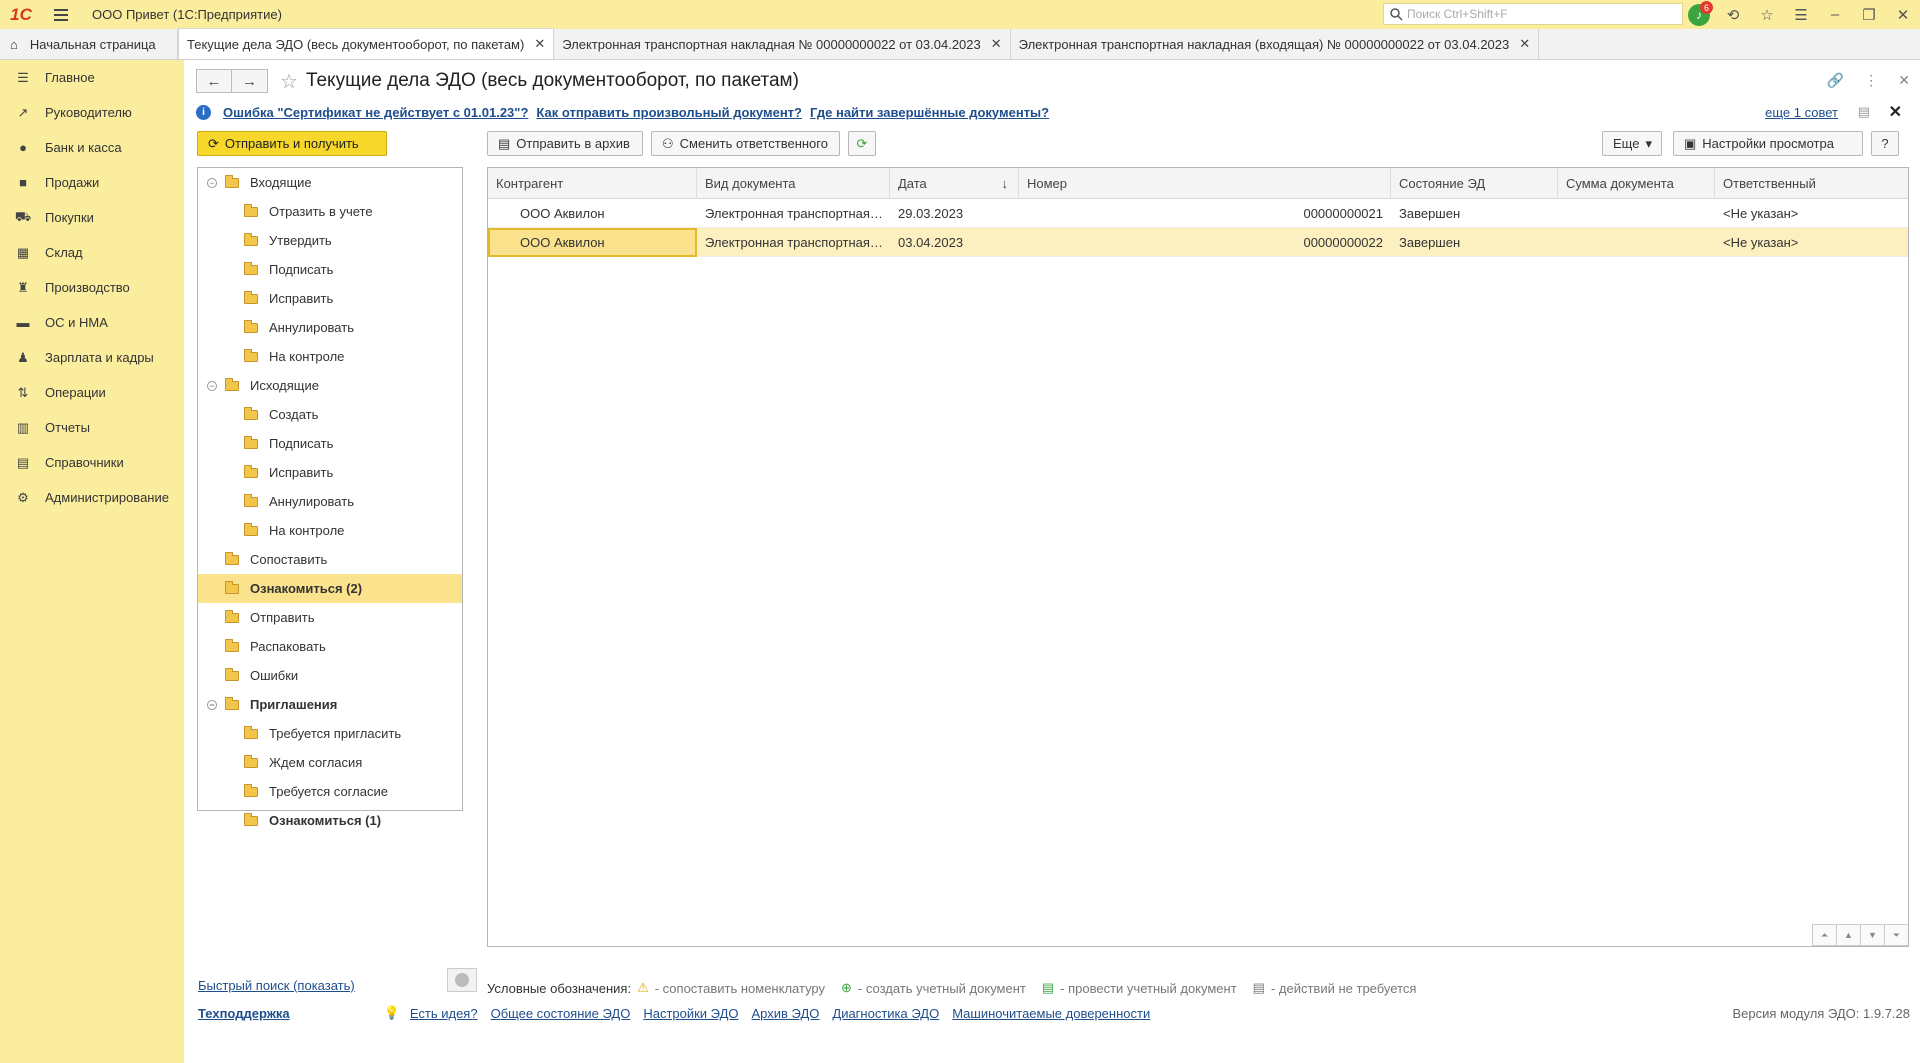 This screenshot has height=1063, width=1920. I want to click on tree-node-label: Ознакомиться (1), so click(325, 820).